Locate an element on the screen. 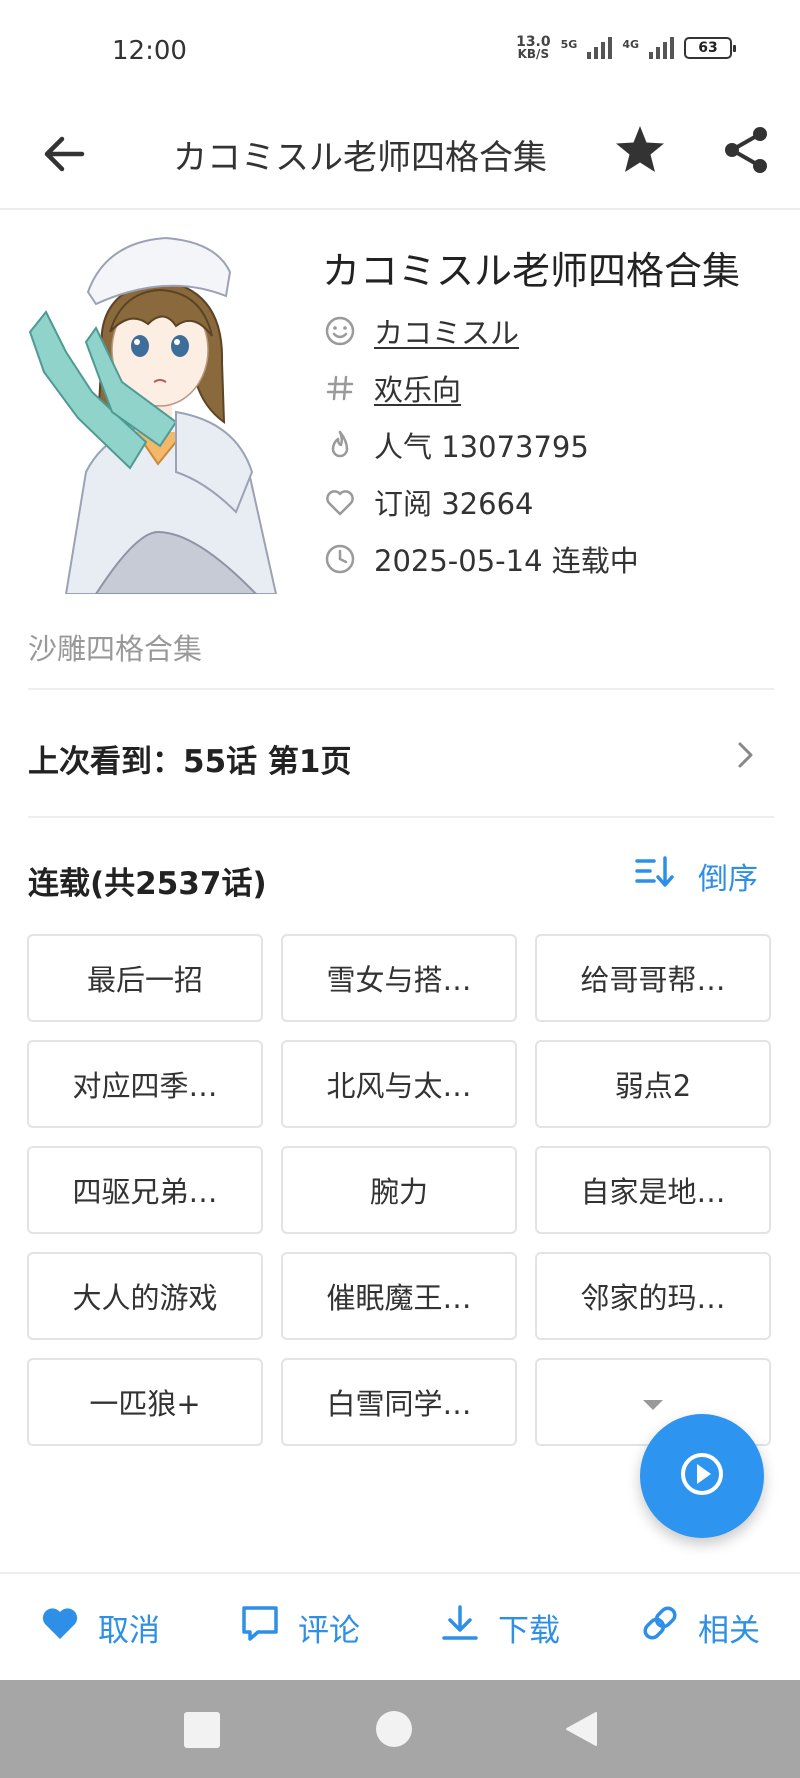 This screenshot has height=1778, width=800. signal-icon is located at coordinates (600, 48).